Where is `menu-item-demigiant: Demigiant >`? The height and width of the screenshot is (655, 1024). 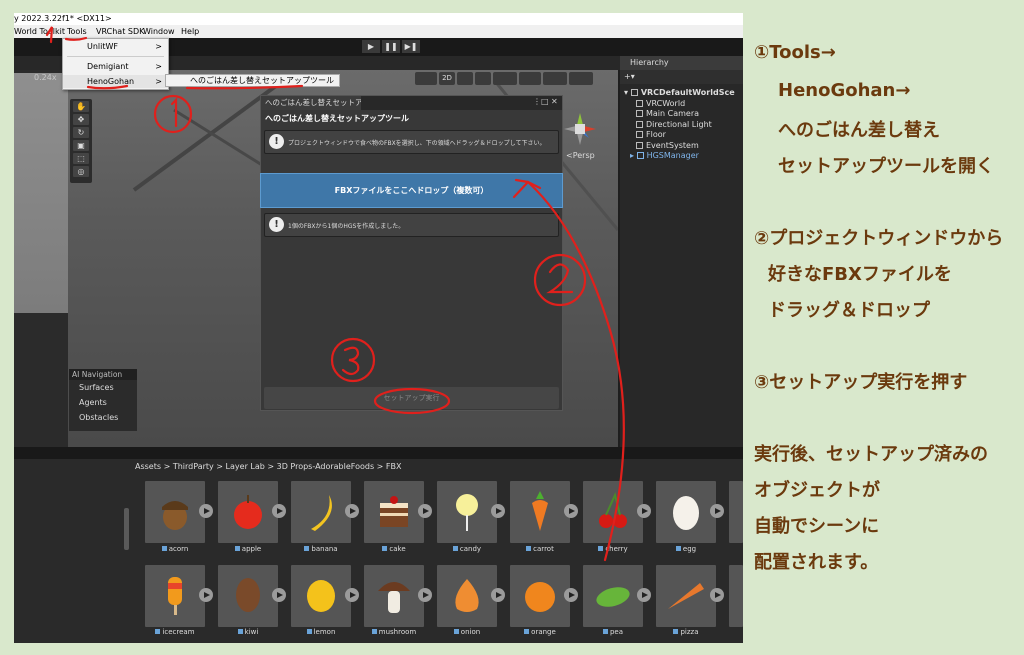 menu-item-demigiant: Demigiant > is located at coordinates (115, 66).